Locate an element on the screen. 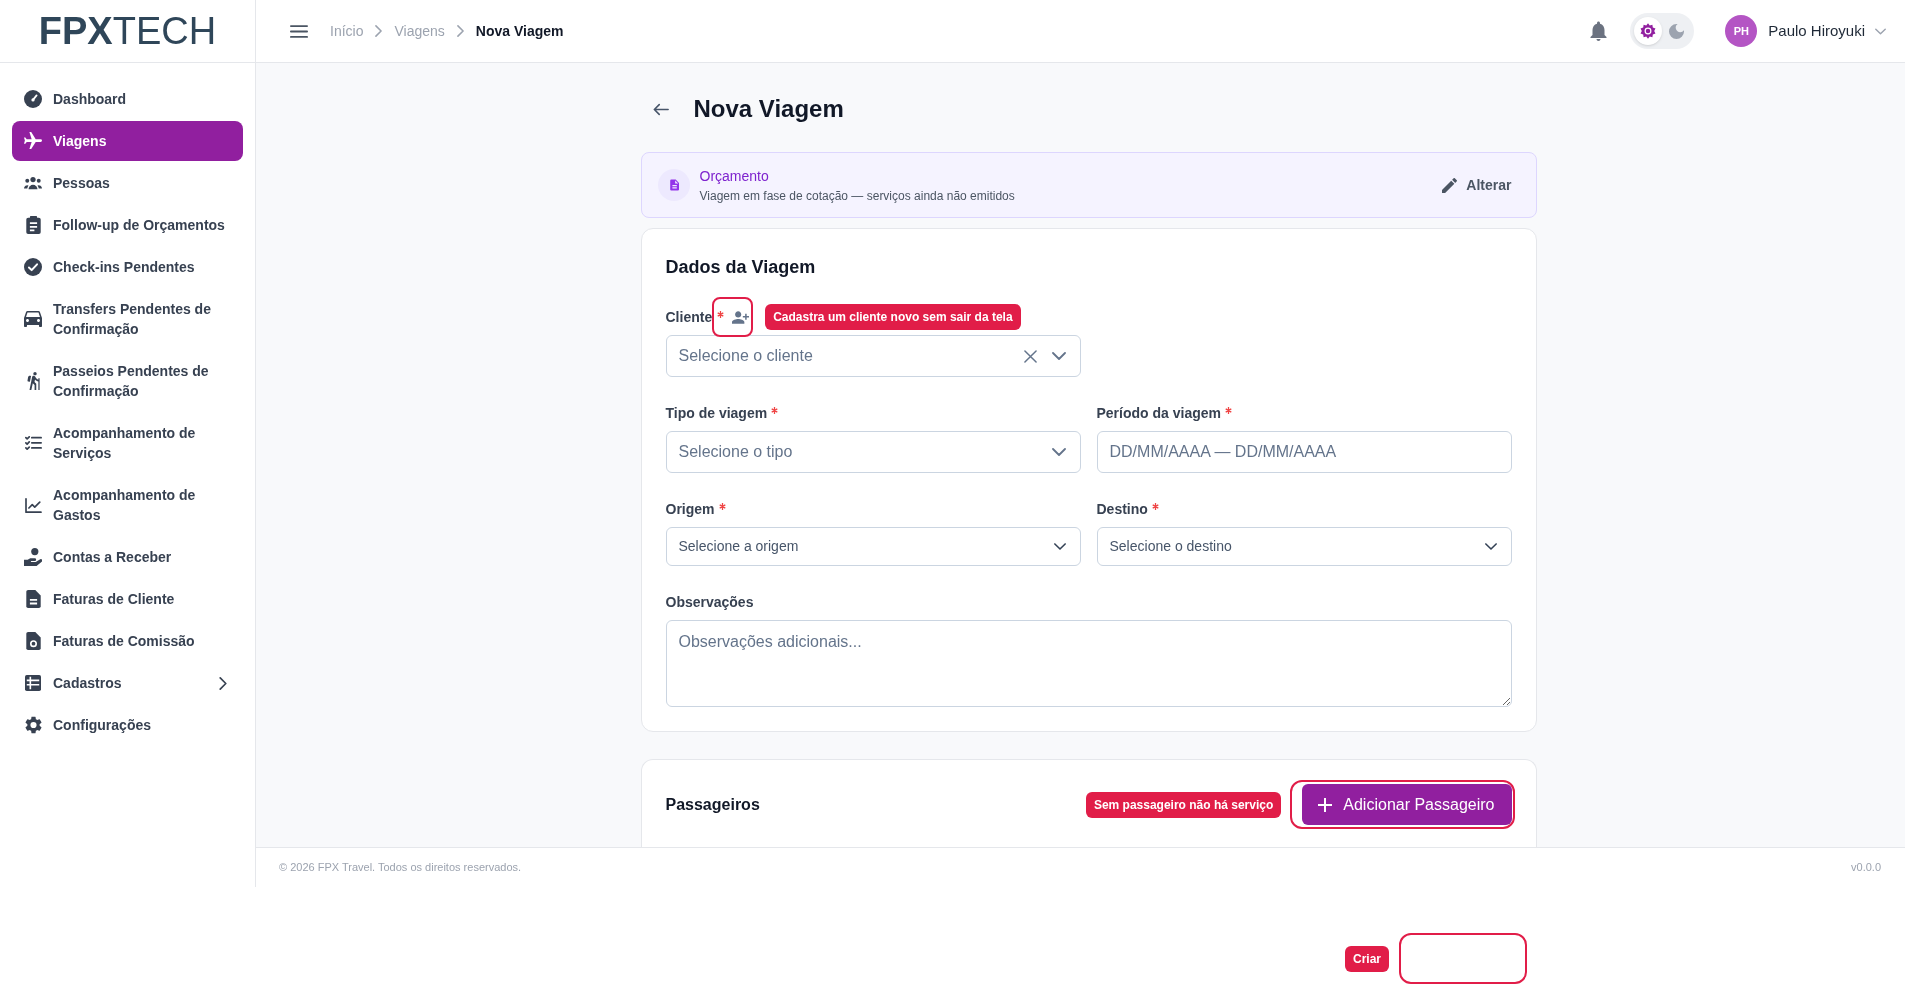 The image size is (1905, 987). person-add-icon is located at coordinates (740, 317).